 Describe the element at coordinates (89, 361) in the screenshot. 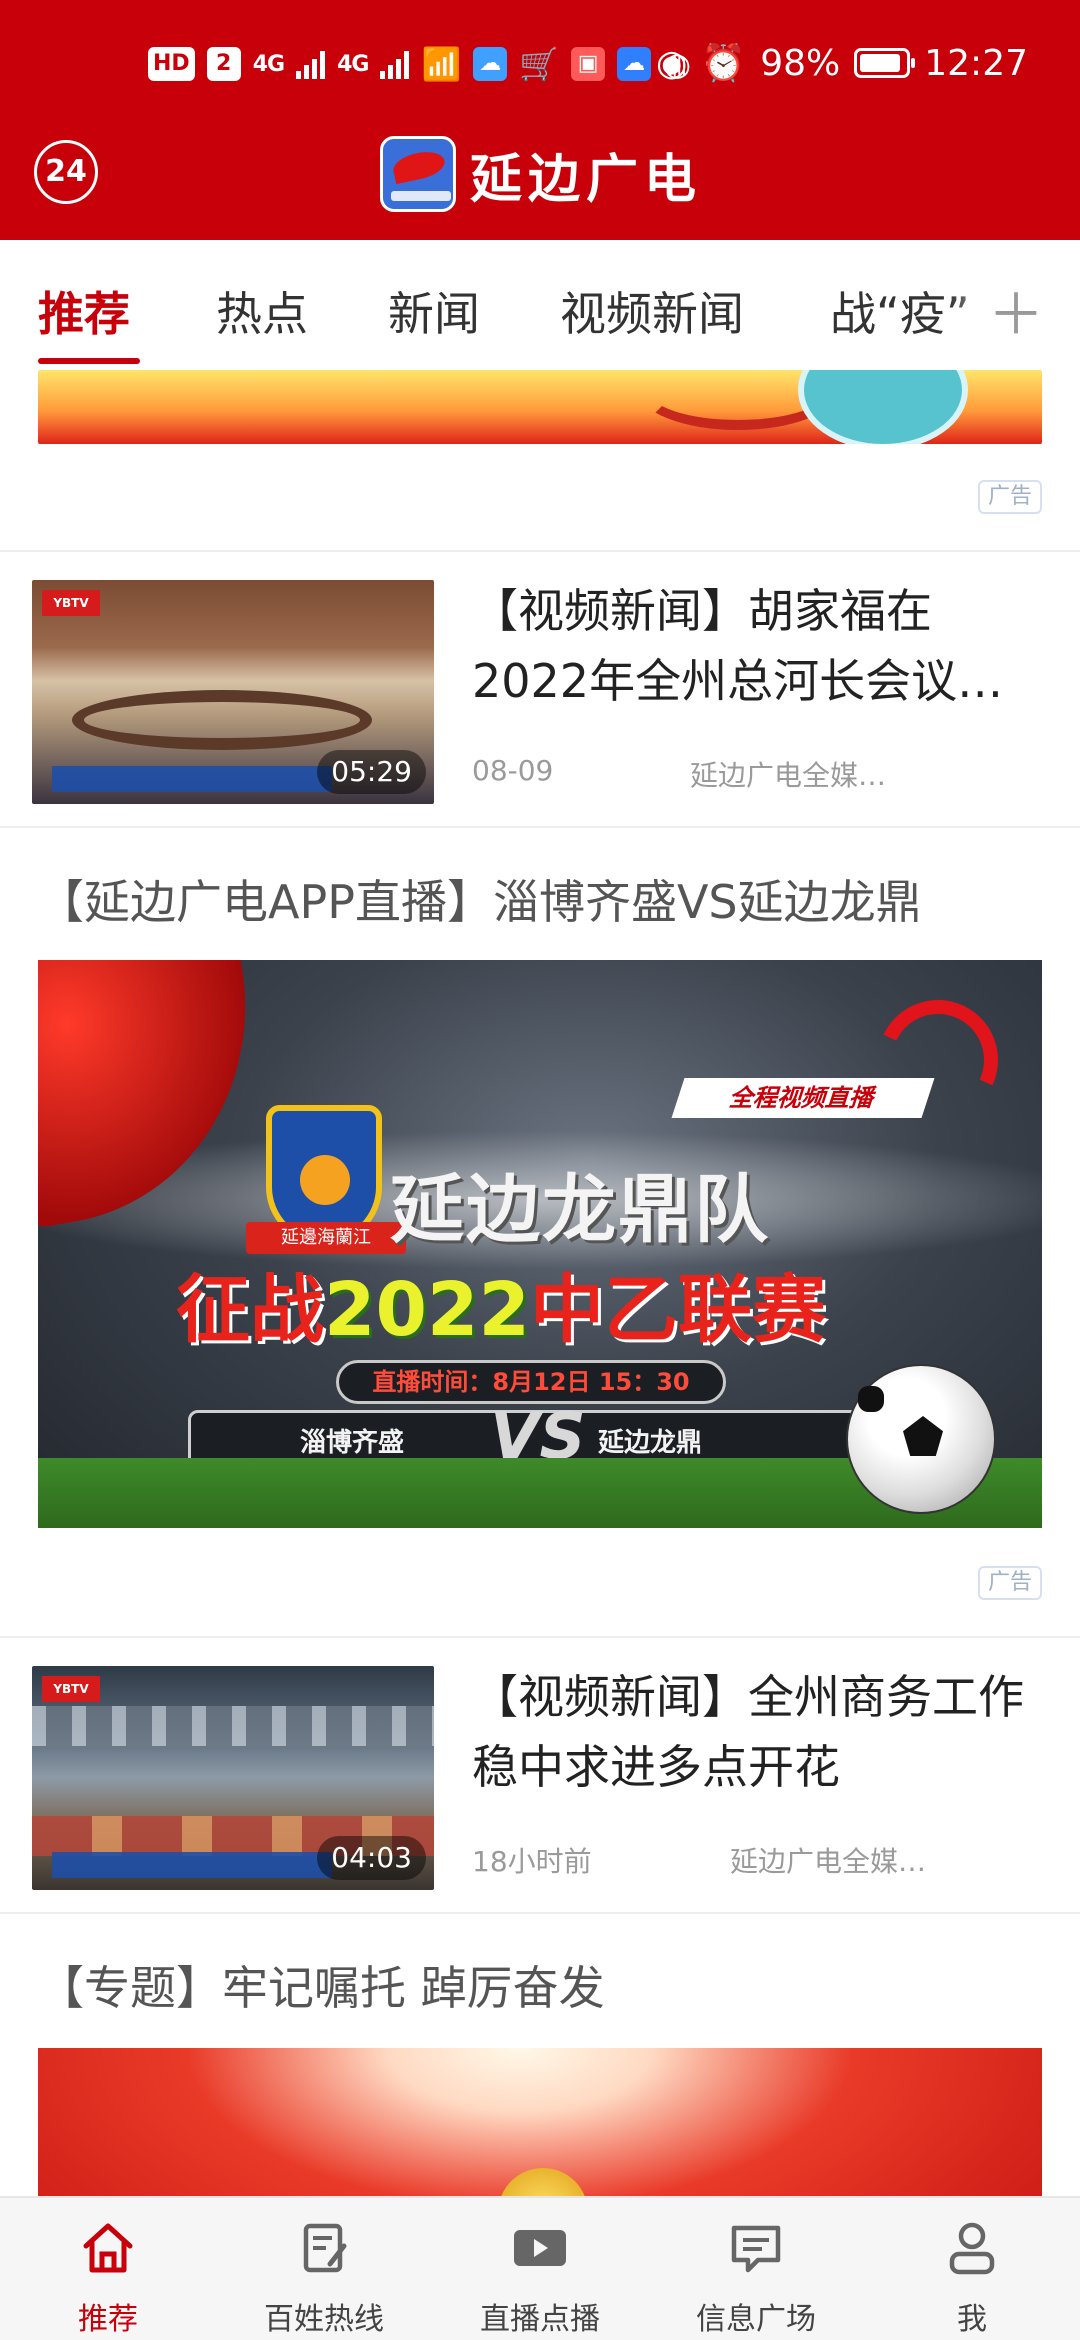

I see `tab-active-indicator` at that location.